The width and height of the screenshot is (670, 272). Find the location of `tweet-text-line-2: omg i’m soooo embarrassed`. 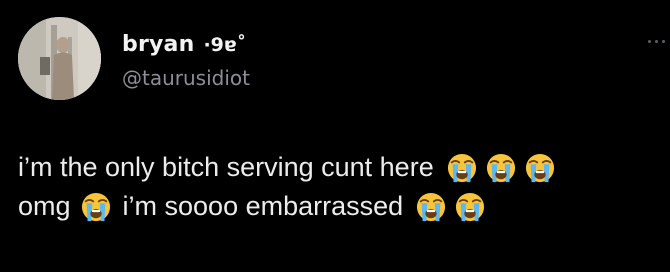

tweet-text-line-2: omg i’m soooo embarrassed is located at coordinates (338, 206).